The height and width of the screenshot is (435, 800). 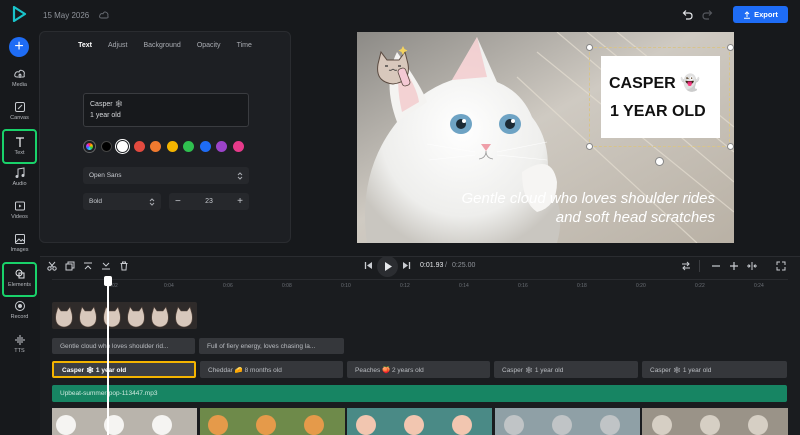 What do you see at coordinates (19, 172) in the screenshot?
I see `music-note-icon` at bounding box center [19, 172].